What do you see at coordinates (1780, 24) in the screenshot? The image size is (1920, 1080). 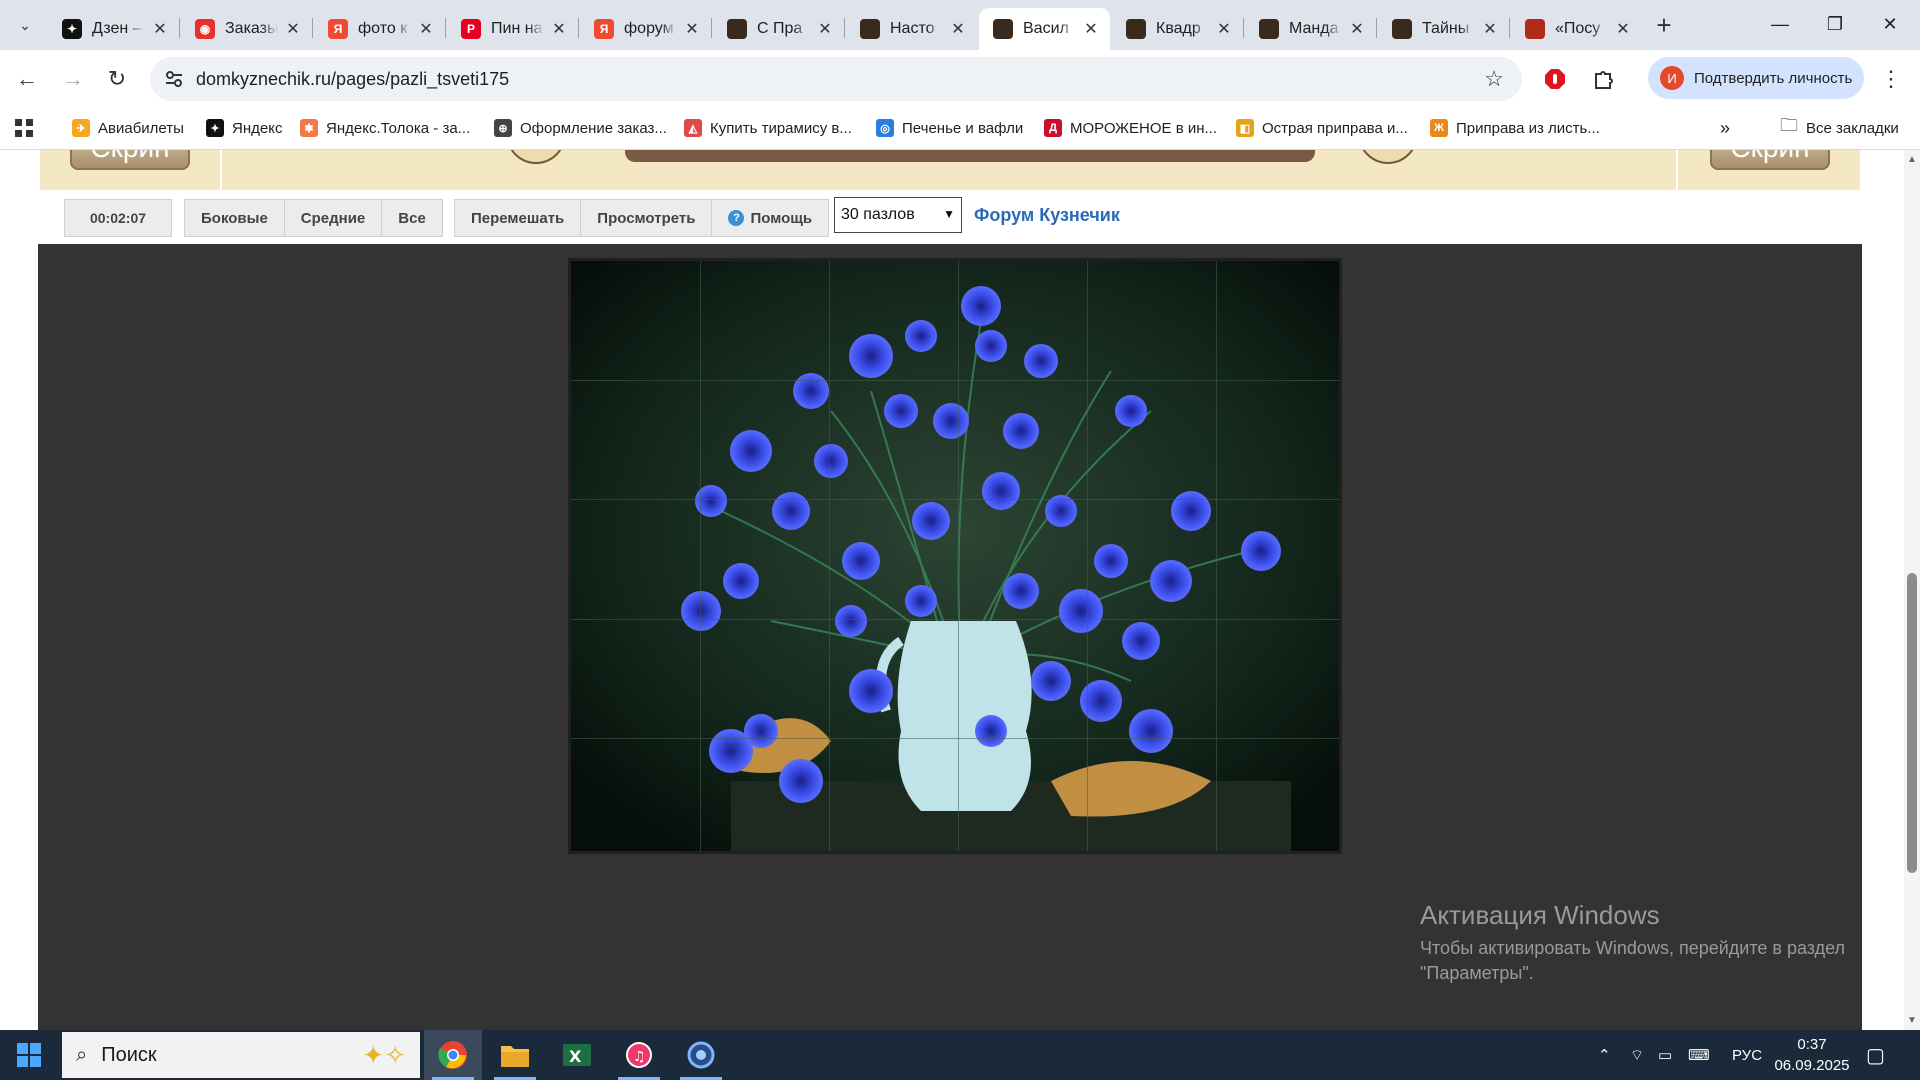 I see `minimize-button: —` at bounding box center [1780, 24].